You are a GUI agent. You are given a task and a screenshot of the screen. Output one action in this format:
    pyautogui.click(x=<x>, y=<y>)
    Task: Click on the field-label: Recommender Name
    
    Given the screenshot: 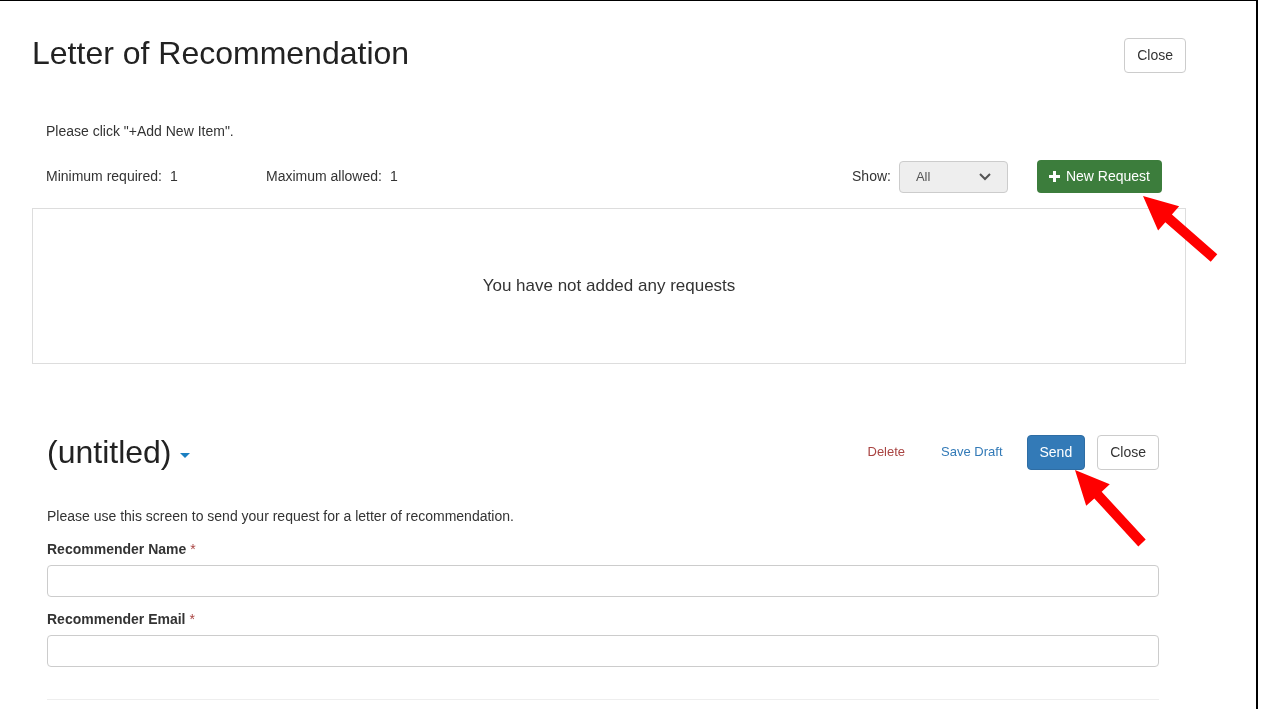 What is the action you would take?
    pyautogui.click(x=117, y=549)
    